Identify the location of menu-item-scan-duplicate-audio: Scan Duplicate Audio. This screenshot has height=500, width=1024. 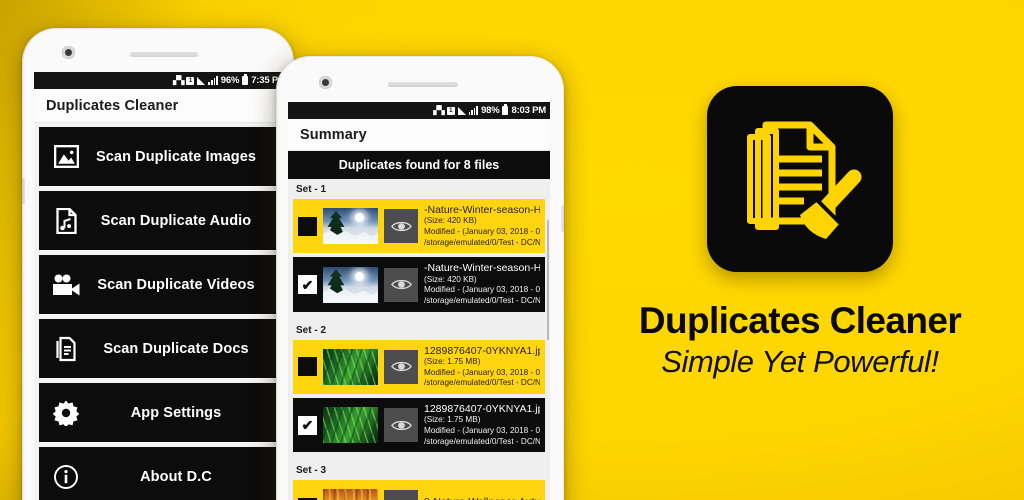
(158, 220).